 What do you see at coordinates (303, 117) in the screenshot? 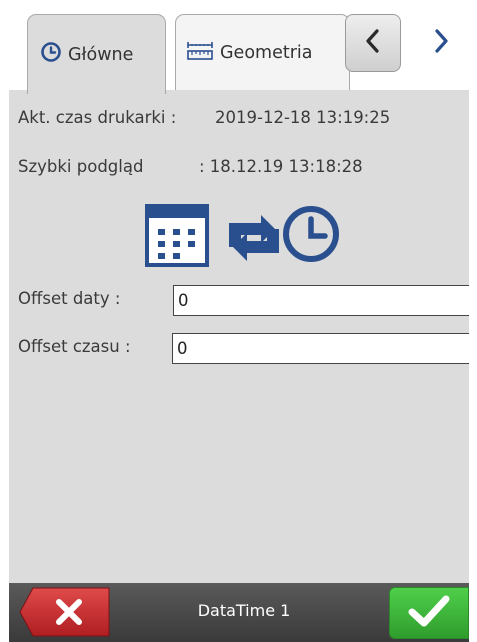
I see `printer-time-value: 2019-12-18 13:19:25` at bounding box center [303, 117].